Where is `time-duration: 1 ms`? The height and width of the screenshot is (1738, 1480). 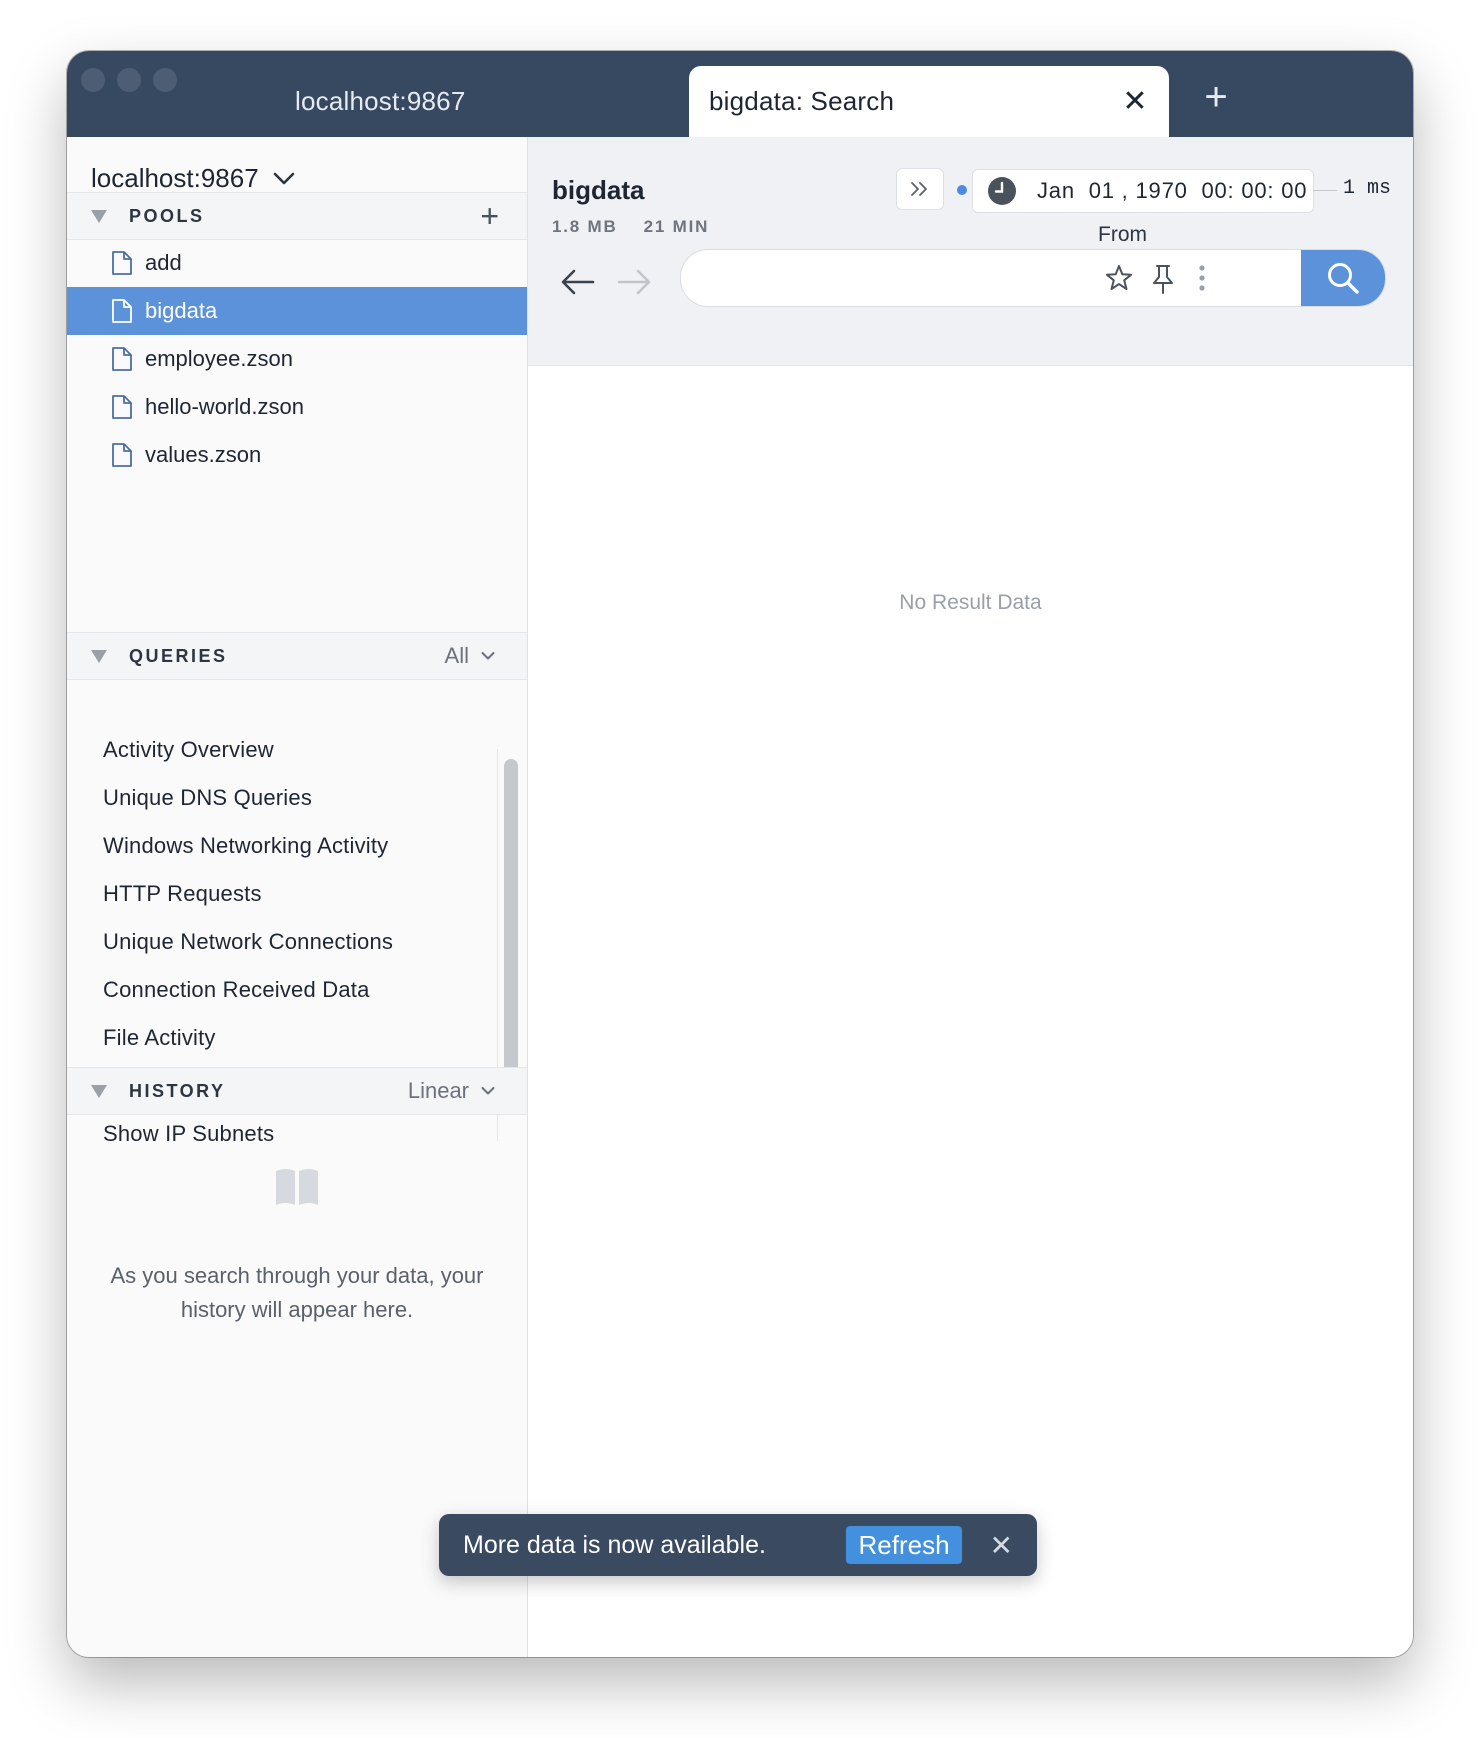
time-duration: 1 ms is located at coordinates (1367, 188).